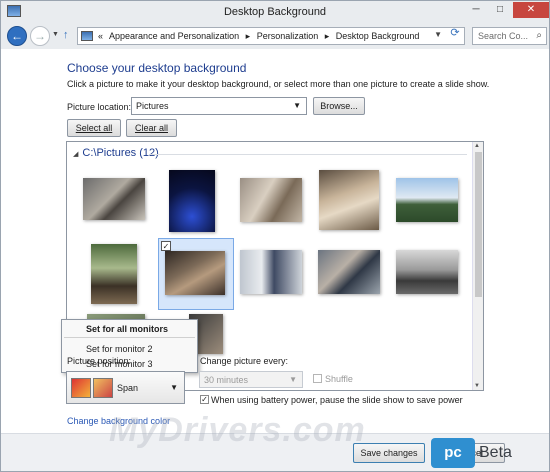 This screenshot has width=550, height=472. I want to click on vertical-scrollbar: ▲ ▼, so click(477, 266).